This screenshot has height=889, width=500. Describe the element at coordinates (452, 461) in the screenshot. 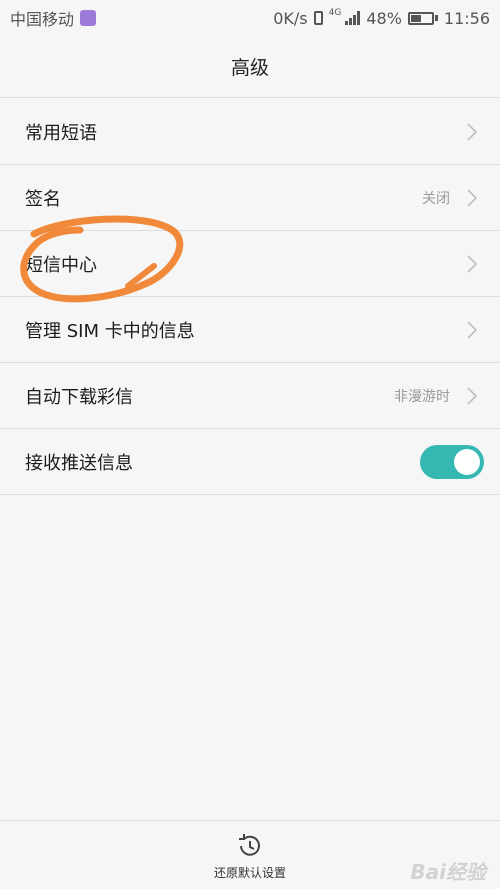

I see `push-messages-toggle` at that location.